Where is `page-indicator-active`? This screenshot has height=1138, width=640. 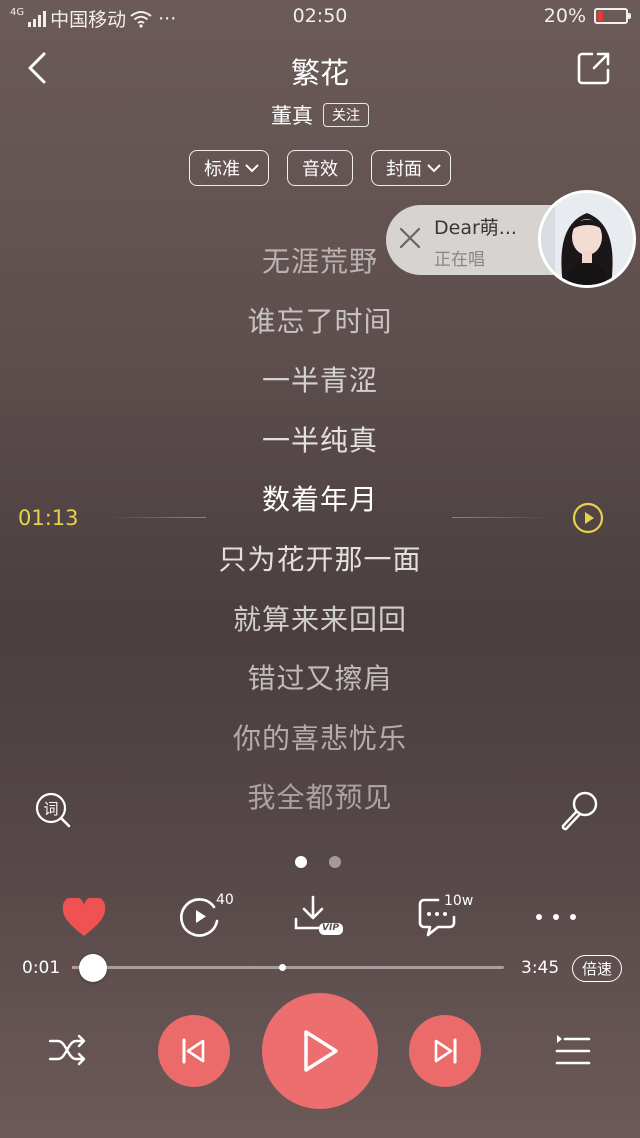
page-indicator-active is located at coordinates (301, 862).